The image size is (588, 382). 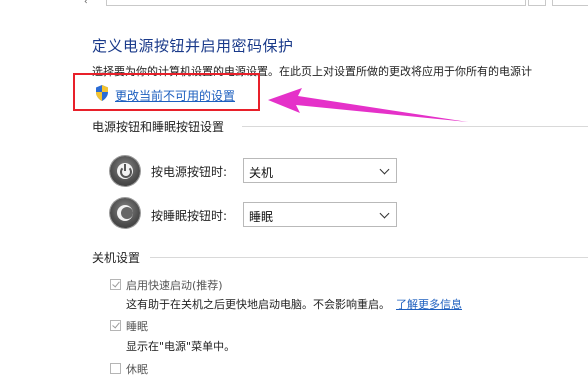 What do you see at coordinates (125, 213) in the screenshot?
I see `sleep-icon` at bounding box center [125, 213].